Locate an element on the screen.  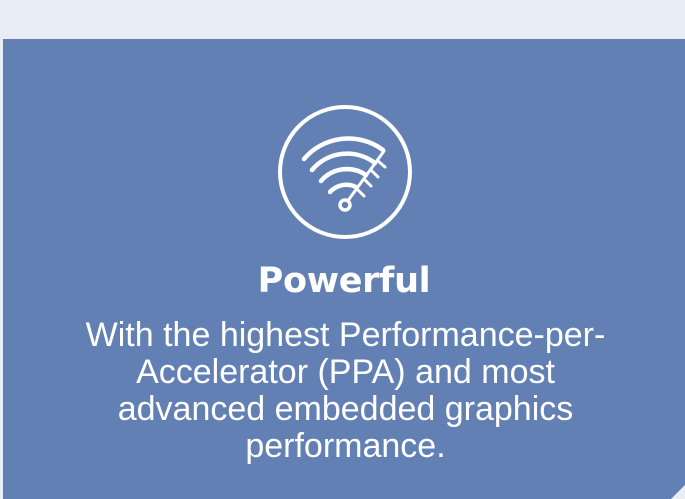
card-corner is located at coordinates (678, 492).